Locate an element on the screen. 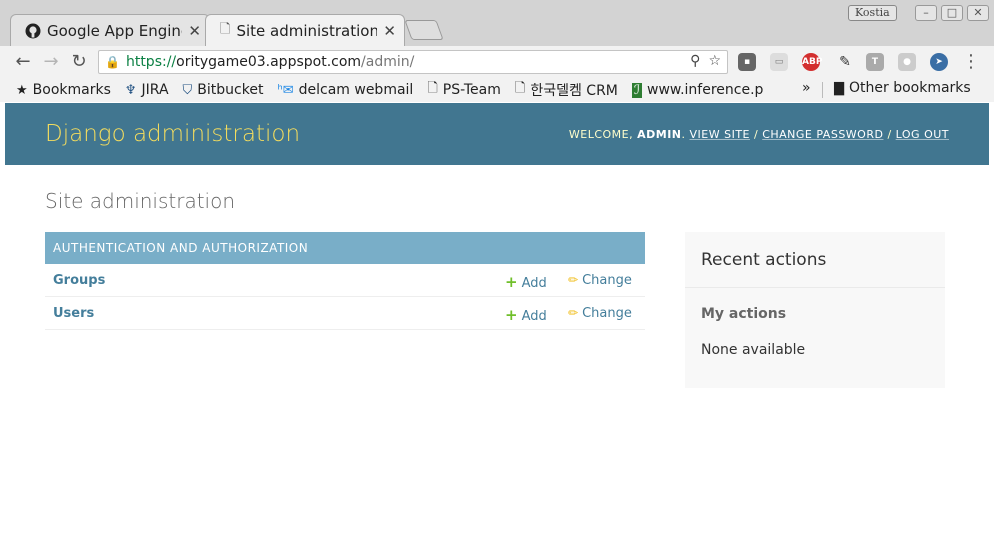  bookmark-jira: ♆ JIRA is located at coordinates (147, 90).